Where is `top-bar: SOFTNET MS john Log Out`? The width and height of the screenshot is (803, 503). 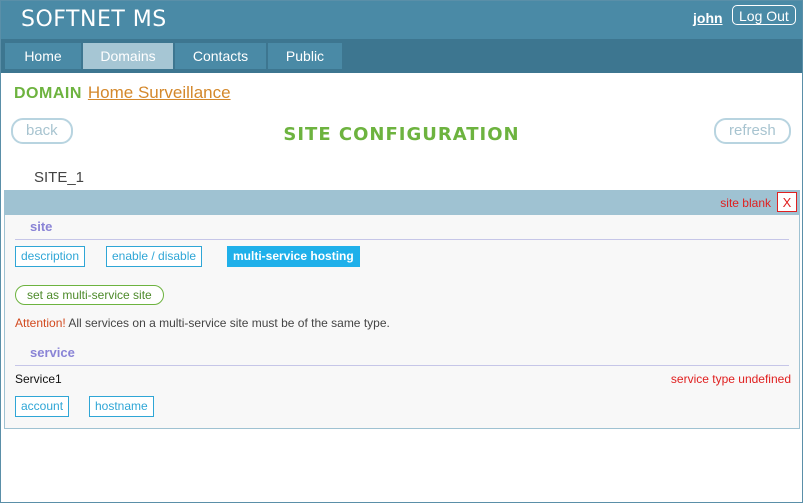
top-bar: SOFTNET MS john Log Out is located at coordinates (401, 20).